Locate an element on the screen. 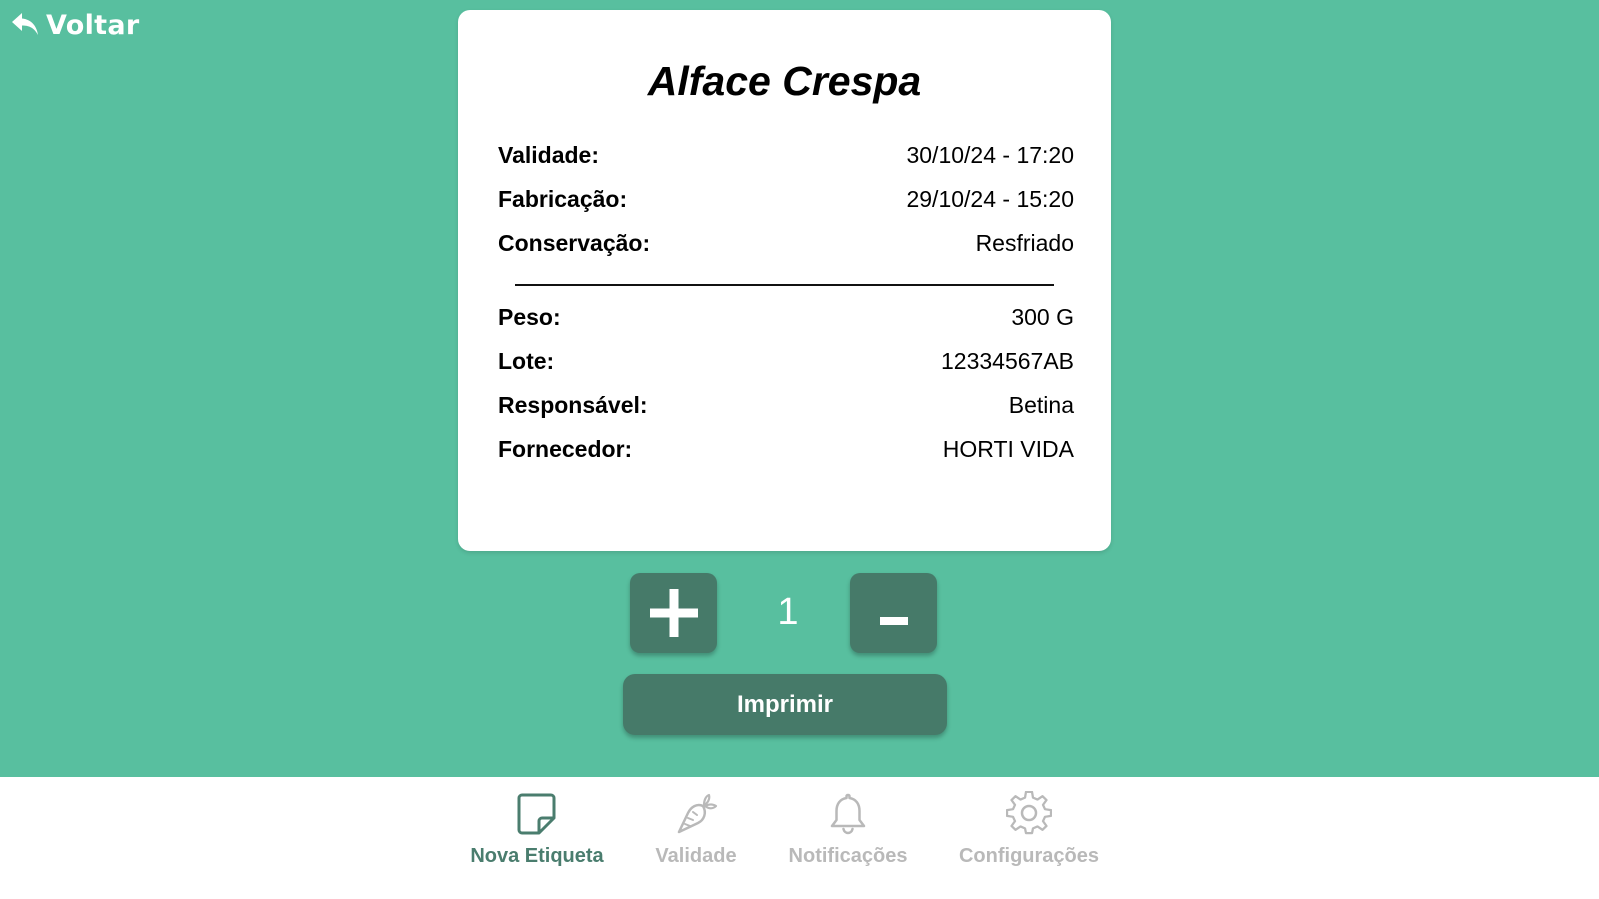  back-label: Voltar is located at coordinates (93, 25).